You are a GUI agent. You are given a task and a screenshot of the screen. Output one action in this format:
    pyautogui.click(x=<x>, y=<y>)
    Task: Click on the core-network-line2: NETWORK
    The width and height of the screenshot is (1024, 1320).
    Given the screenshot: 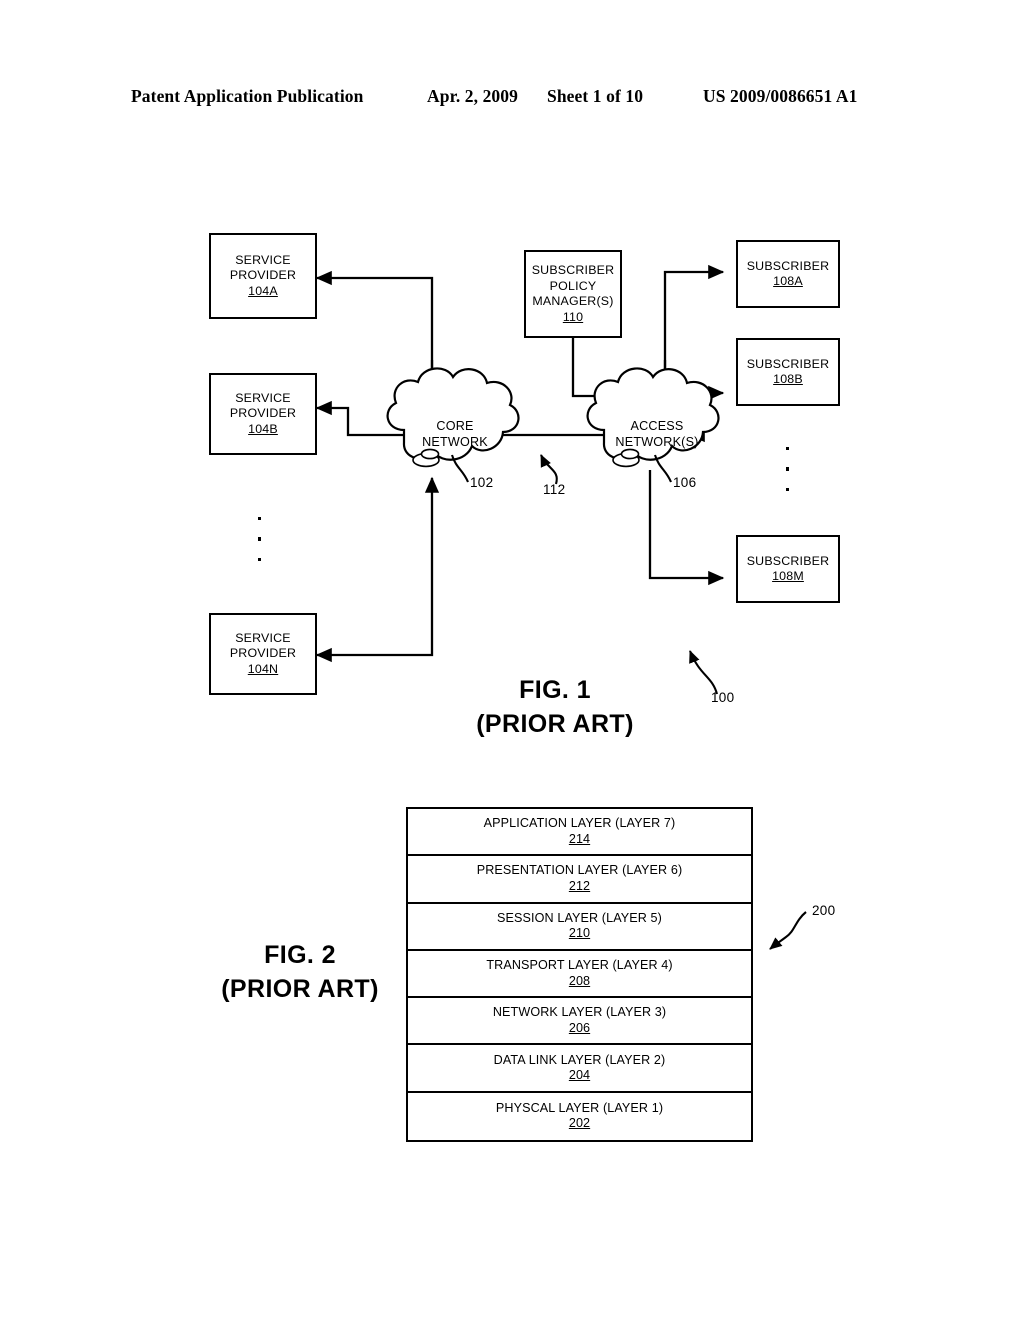 What is the action you would take?
    pyautogui.click(x=455, y=442)
    